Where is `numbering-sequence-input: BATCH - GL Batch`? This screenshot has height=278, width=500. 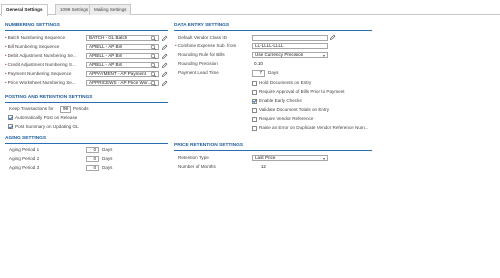
numbering-sequence-input: BATCH - GL Batch is located at coordinates (122, 37).